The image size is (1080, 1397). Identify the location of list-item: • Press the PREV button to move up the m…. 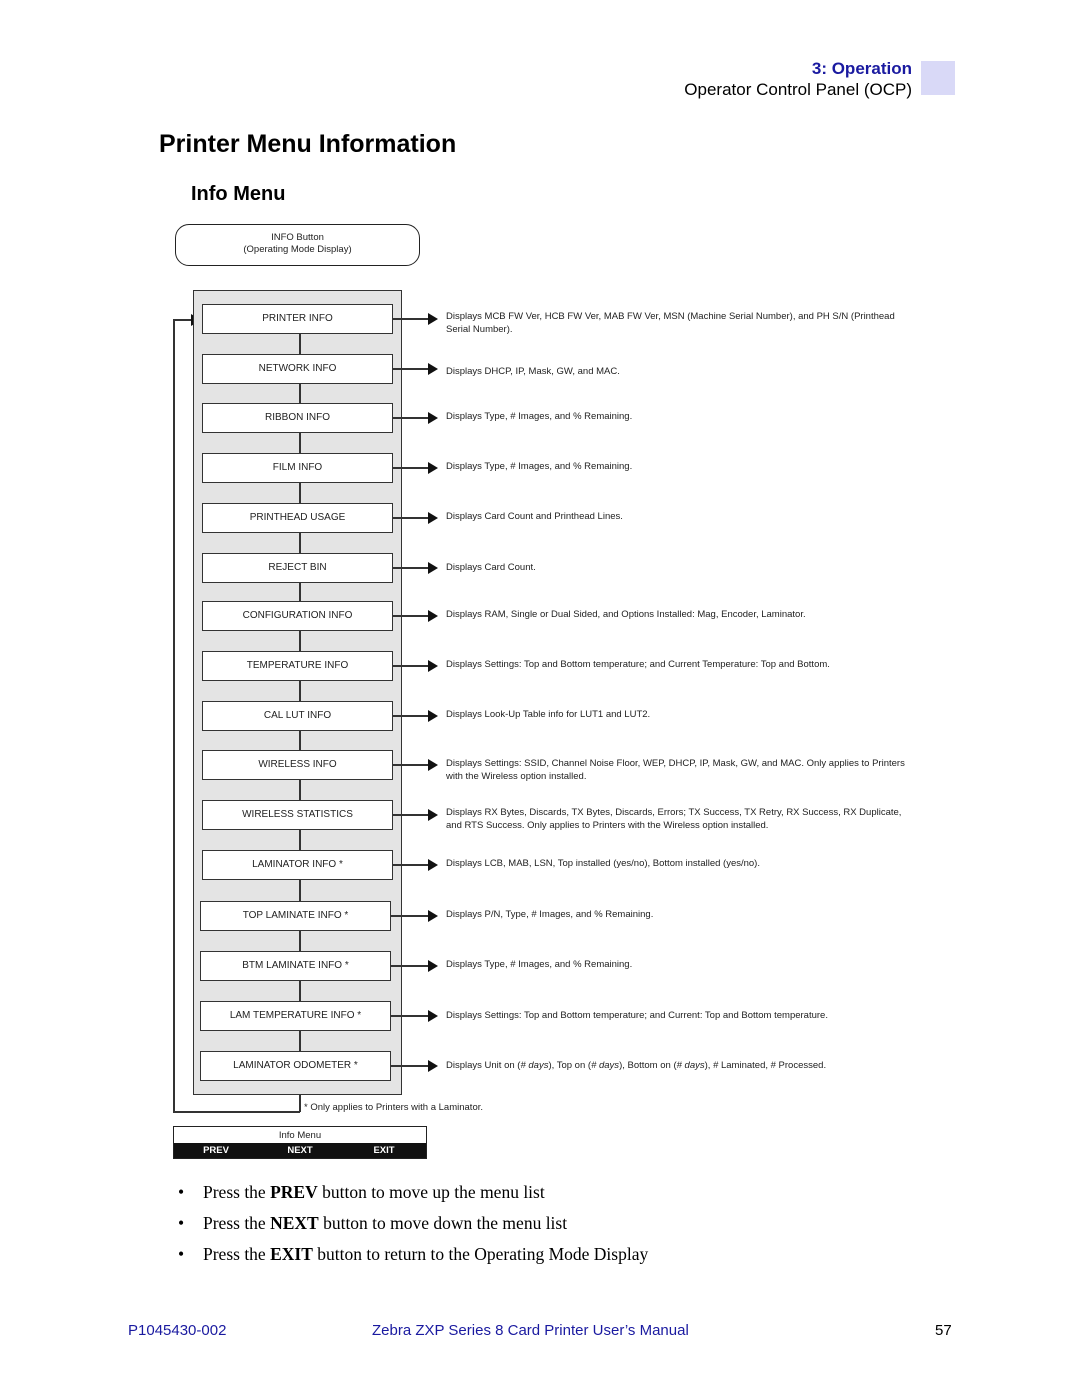
(413, 1197).